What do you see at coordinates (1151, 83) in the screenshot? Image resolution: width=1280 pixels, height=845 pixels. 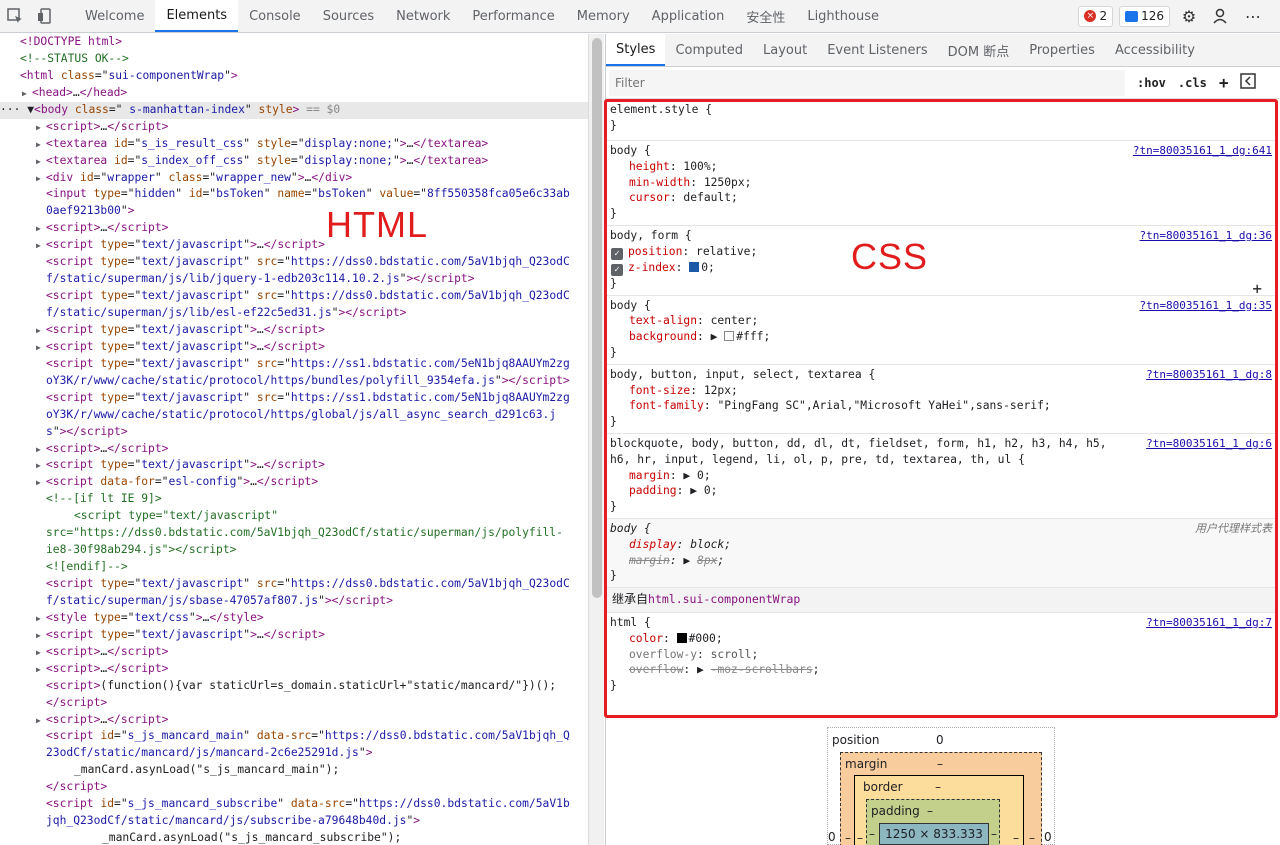 I see `hover-state-button: :hov` at bounding box center [1151, 83].